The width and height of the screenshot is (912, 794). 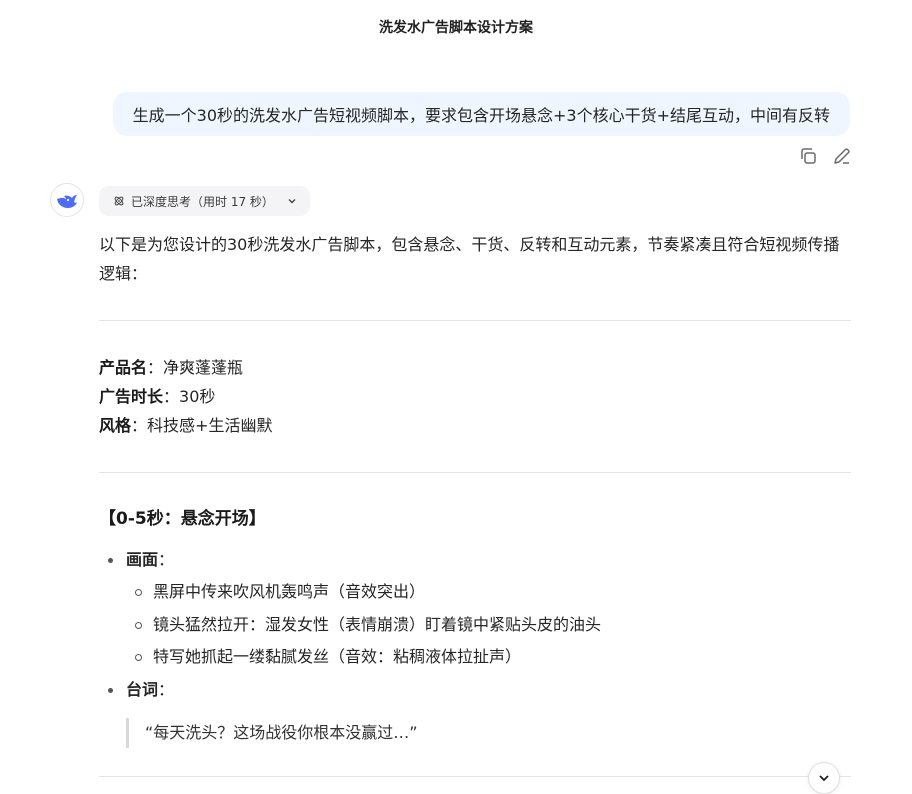 I want to click on thinking-toggle: 已深度思考（用时 17 秒）, so click(x=204, y=201).